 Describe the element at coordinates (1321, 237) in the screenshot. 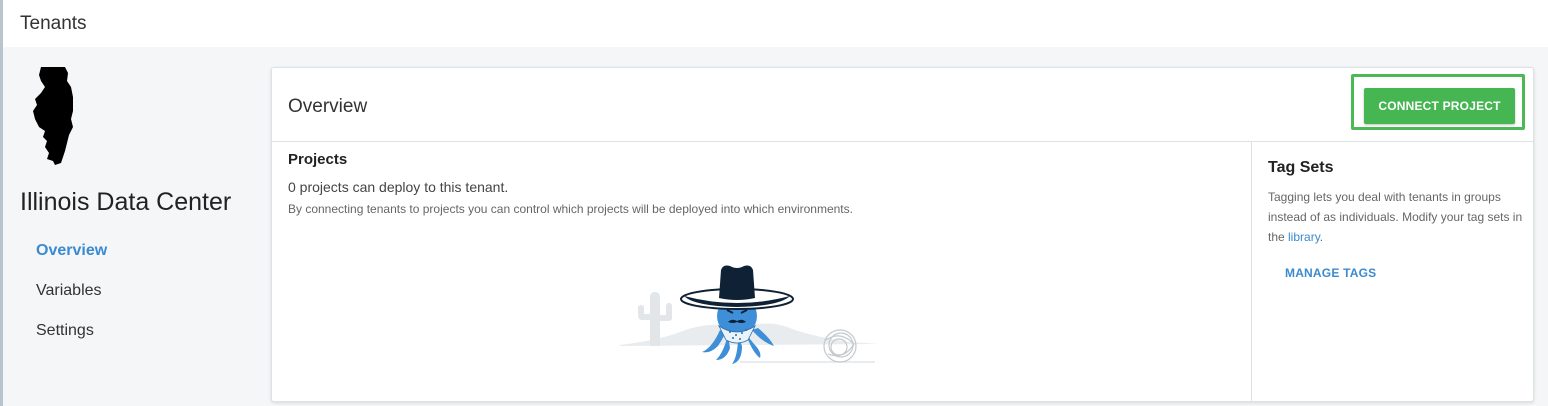

I see `tag-sets-text-end: .` at that location.